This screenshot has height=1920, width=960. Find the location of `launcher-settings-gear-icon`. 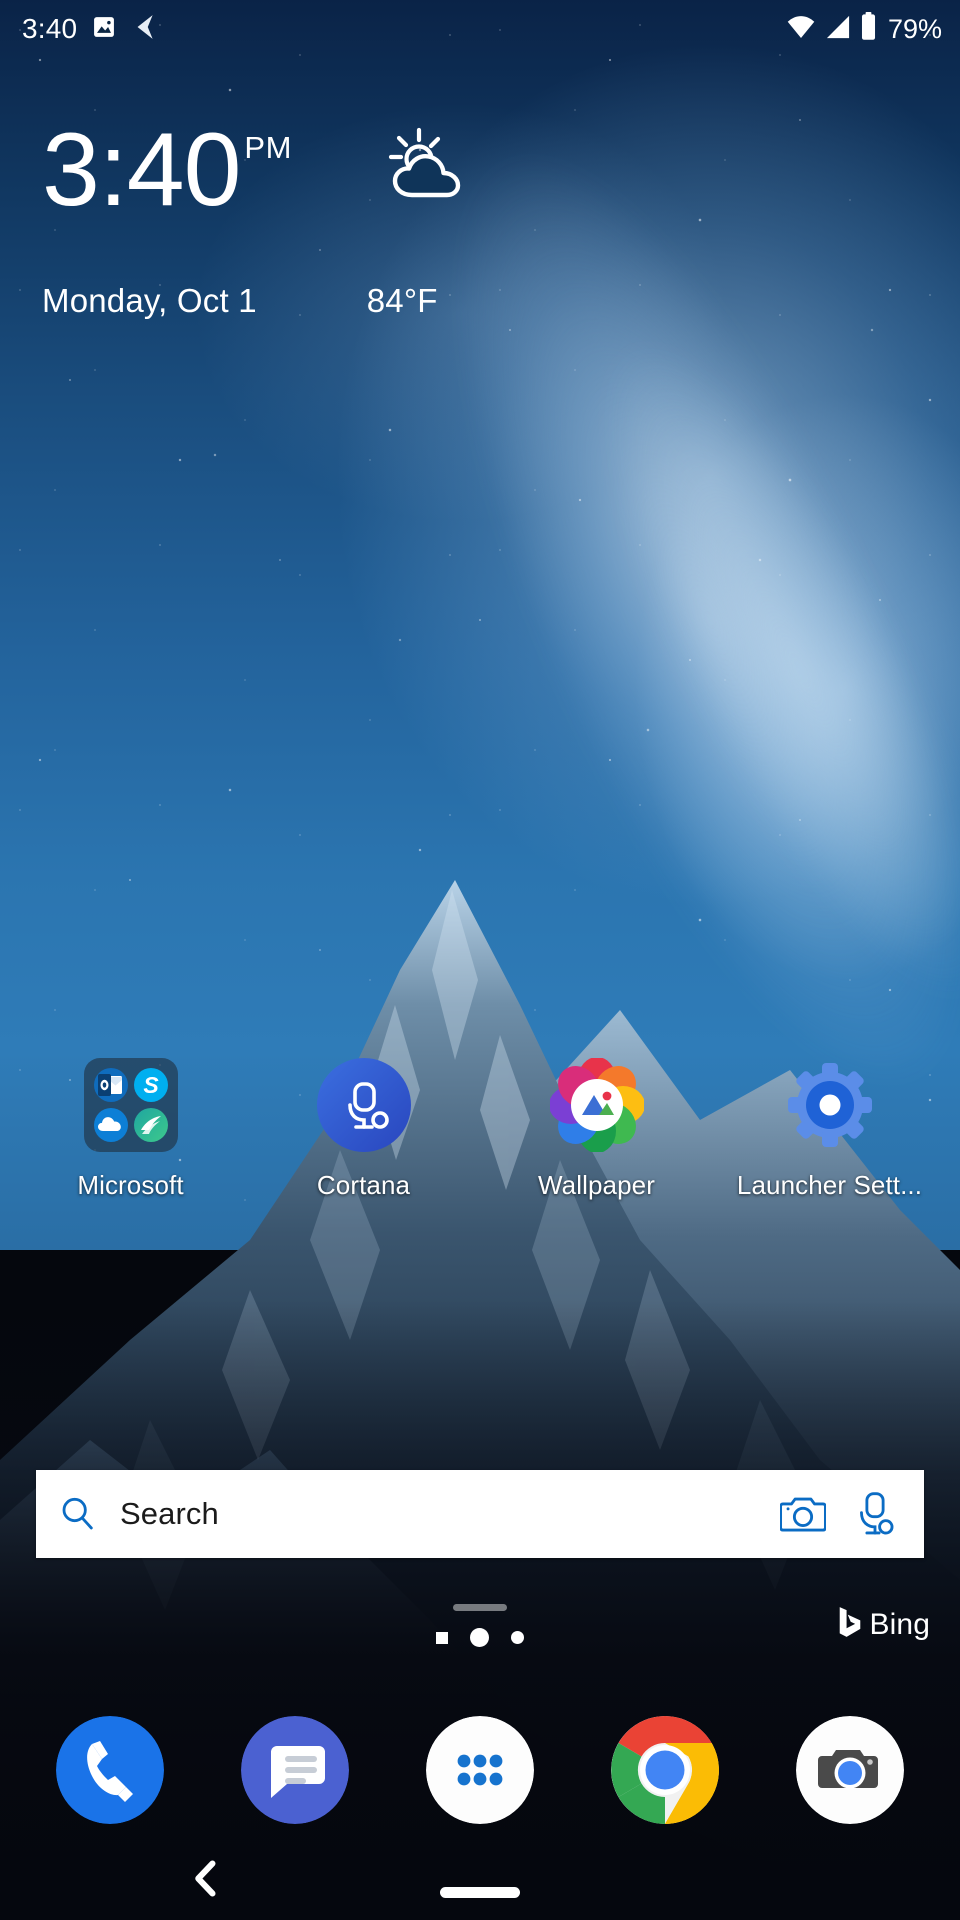

launcher-settings-gear-icon is located at coordinates (830, 1105).